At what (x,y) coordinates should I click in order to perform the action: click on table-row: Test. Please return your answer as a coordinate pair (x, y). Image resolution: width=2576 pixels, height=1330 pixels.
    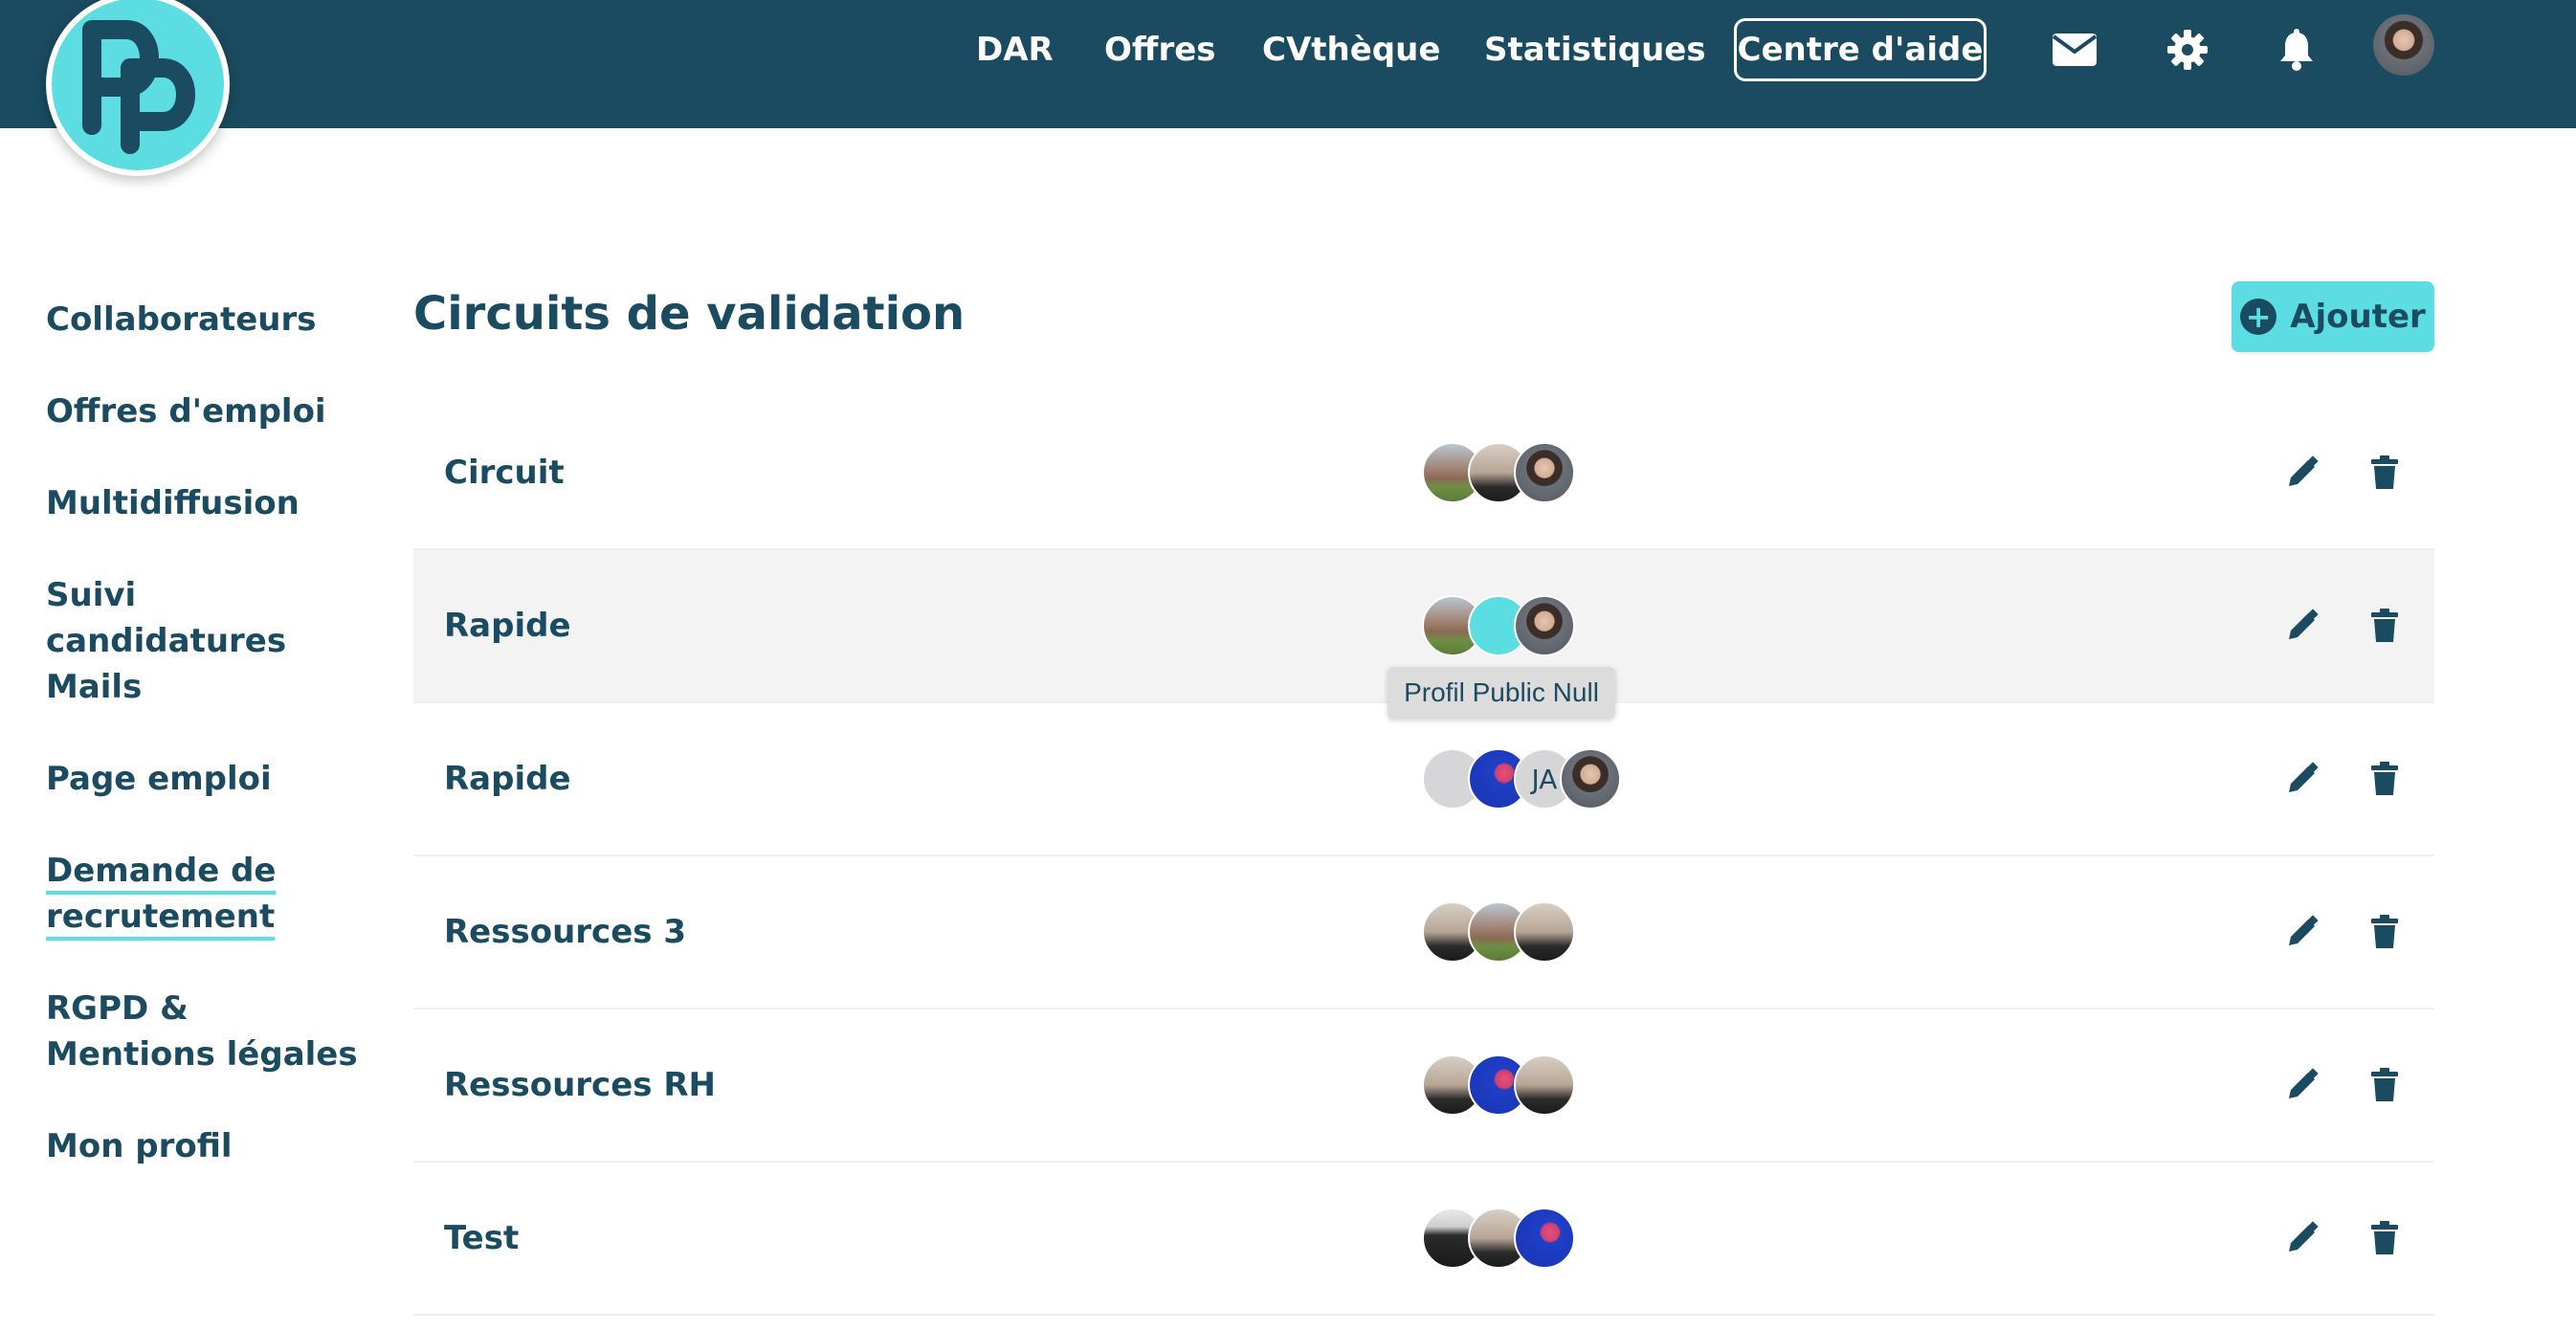
    Looking at the image, I should click on (1423, 1240).